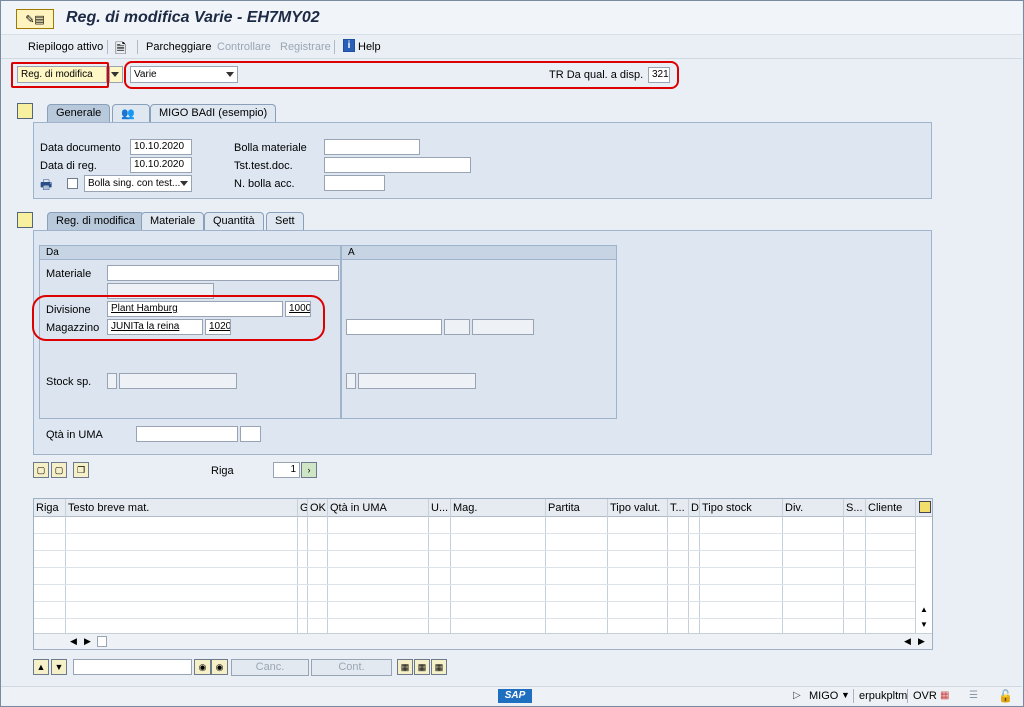 The image size is (1024, 707). What do you see at coordinates (120, 50) in the screenshot?
I see `new-document-icon: 🗎` at bounding box center [120, 50].